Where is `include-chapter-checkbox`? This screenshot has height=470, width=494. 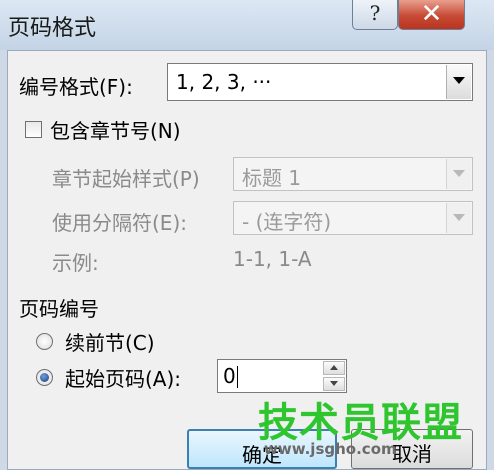
include-chapter-checkbox is located at coordinates (33, 129).